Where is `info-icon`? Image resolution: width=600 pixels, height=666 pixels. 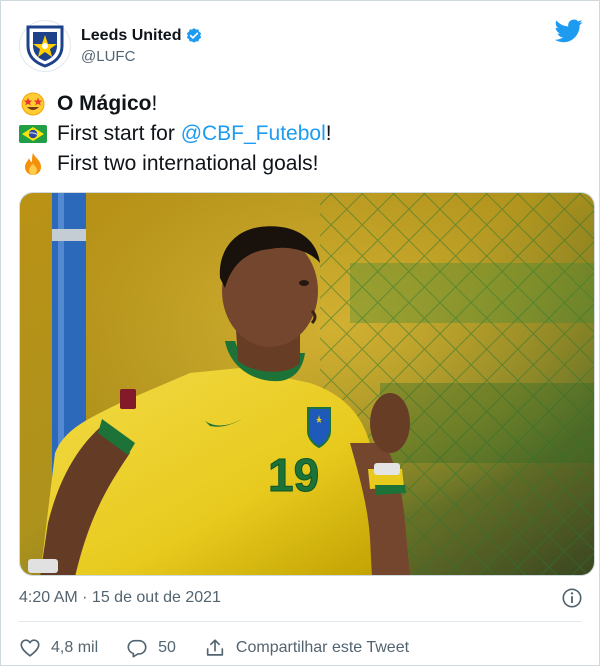 info-icon is located at coordinates (572, 598).